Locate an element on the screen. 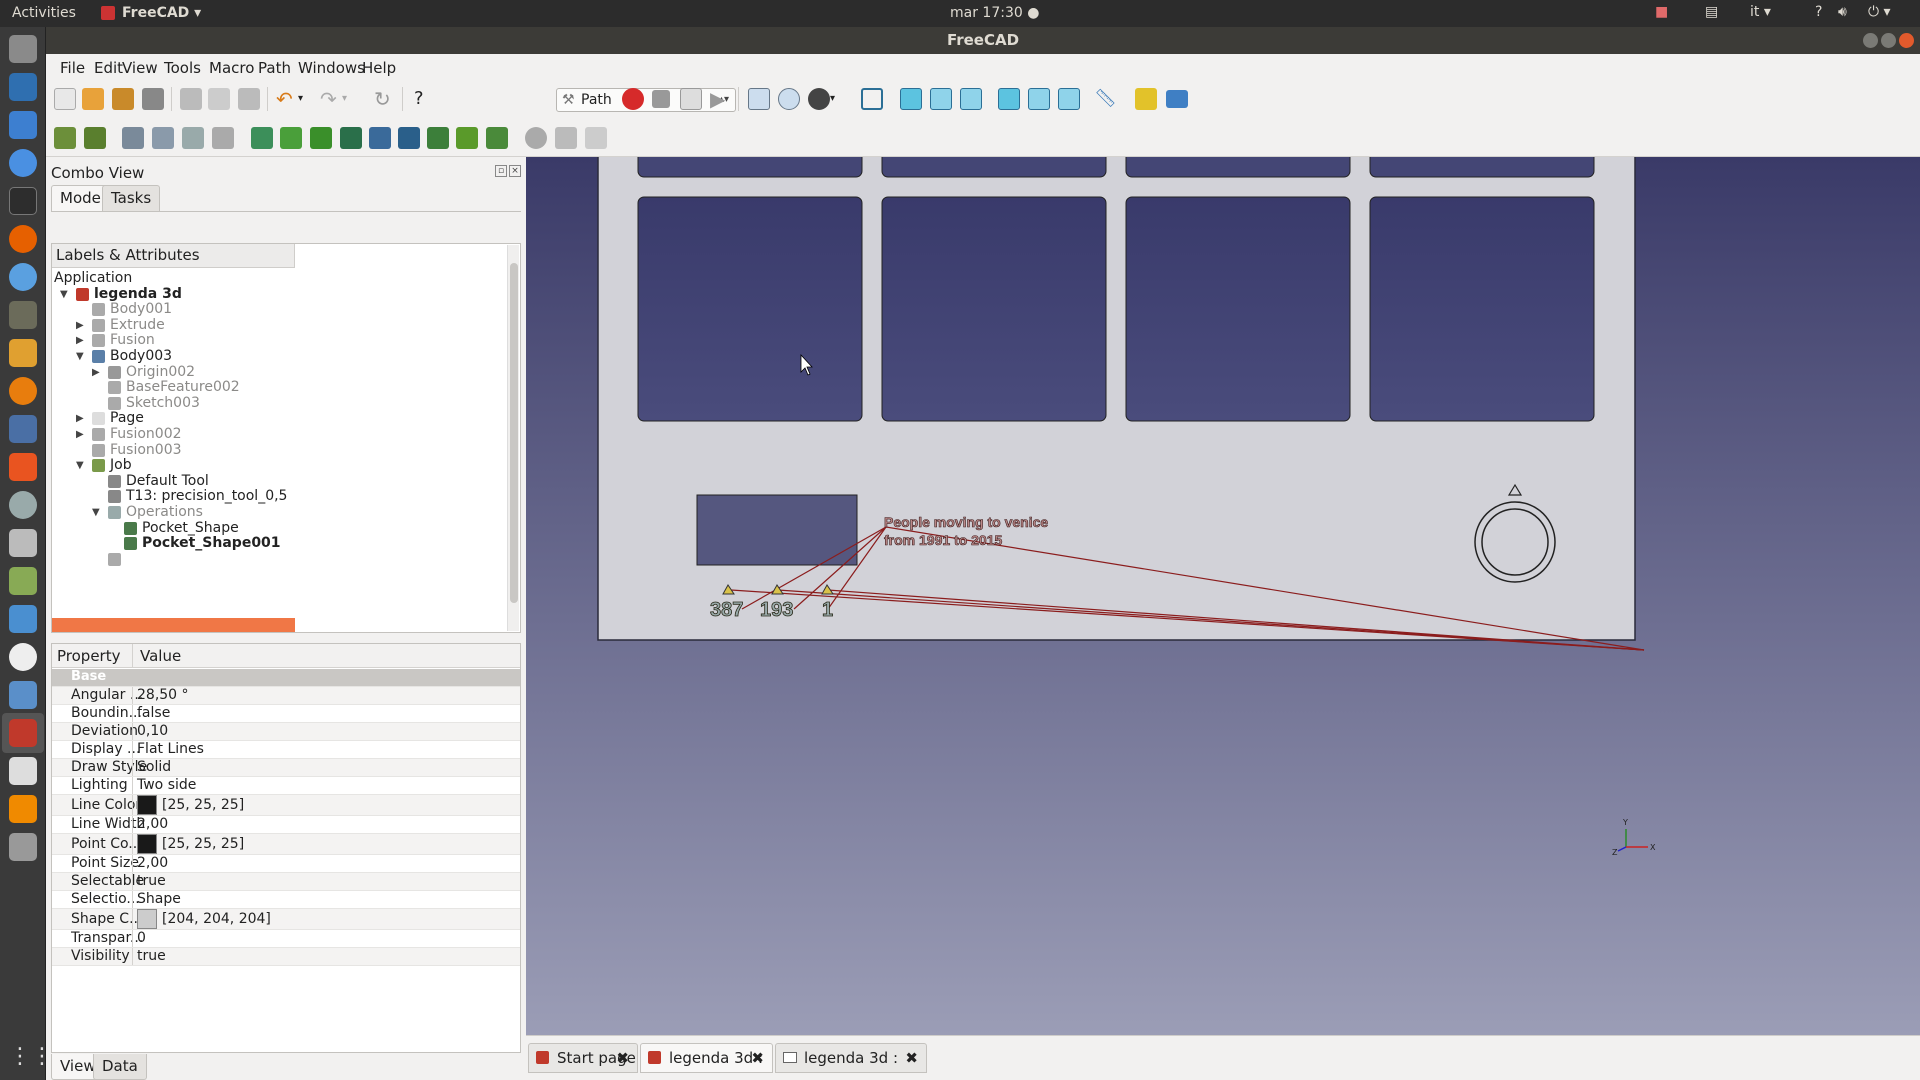 The height and width of the screenshot is (1080, 1920). drilling-icon is located at coordinates (380, 138).